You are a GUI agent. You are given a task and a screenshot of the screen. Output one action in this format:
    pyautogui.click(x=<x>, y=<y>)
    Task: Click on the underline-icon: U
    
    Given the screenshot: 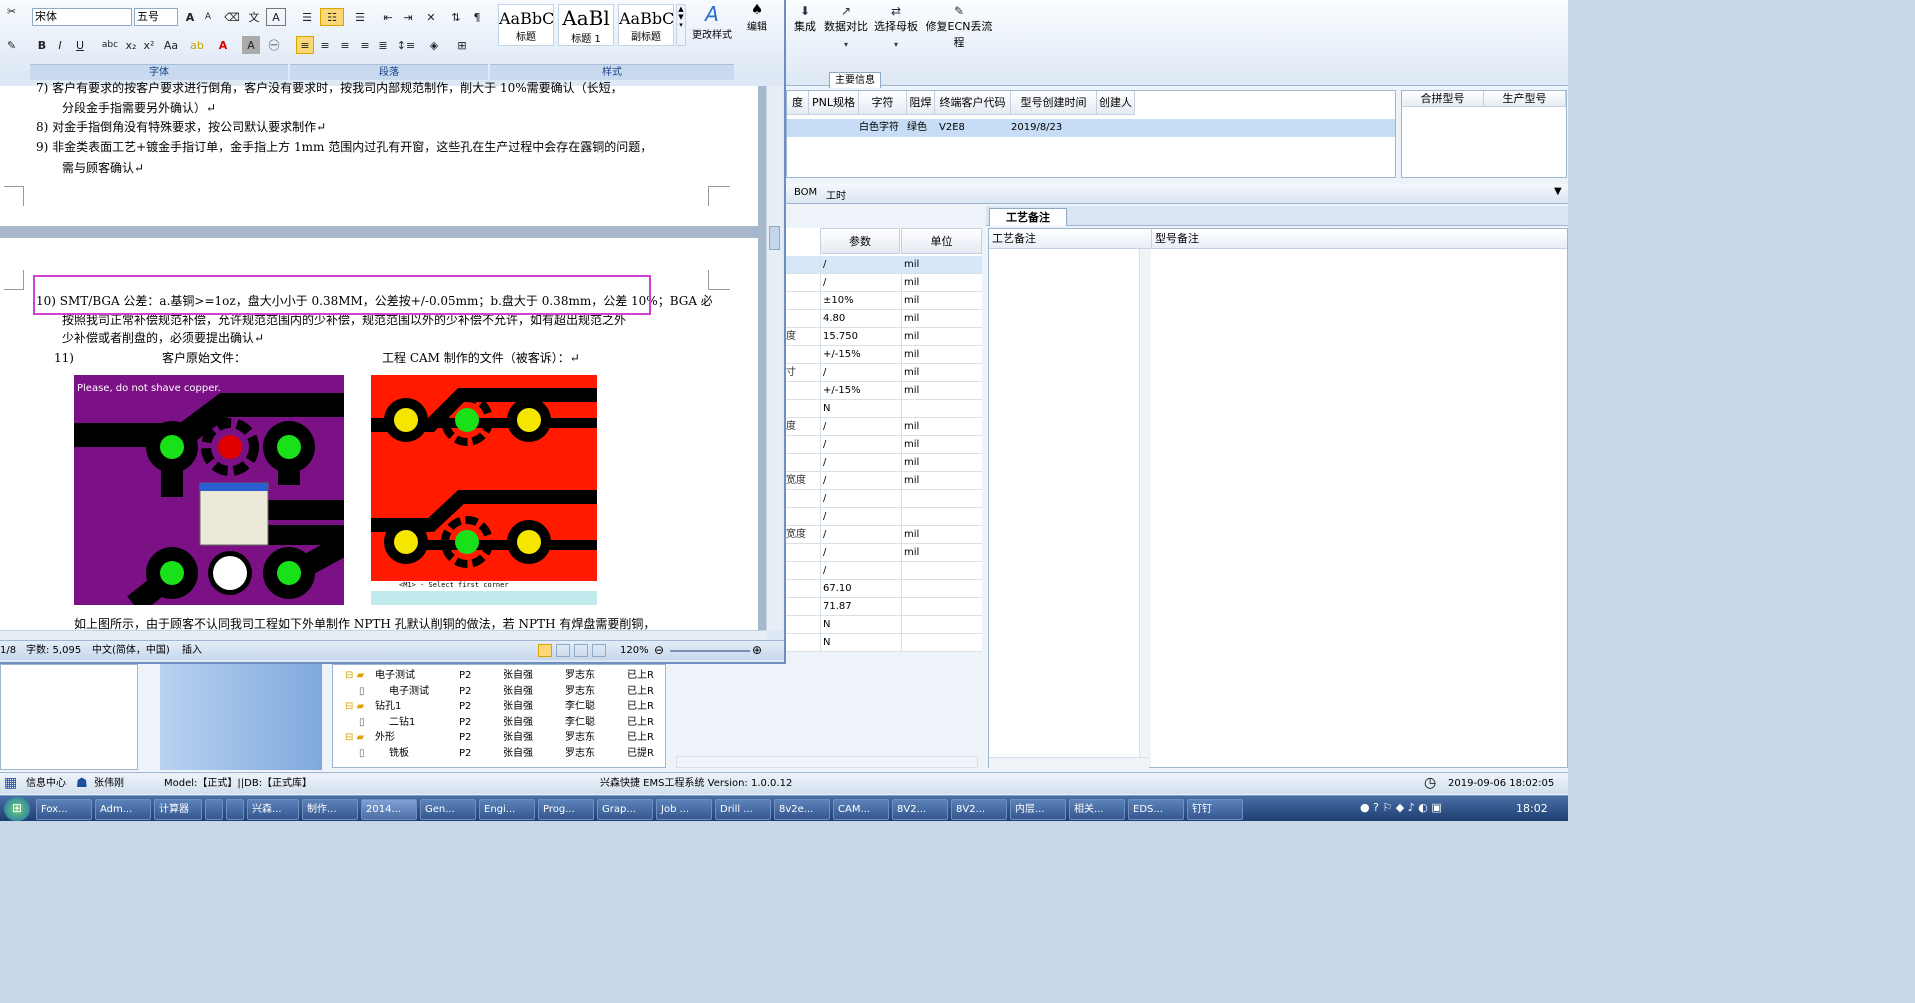 What is the action you would take?
    pyautogui.click(x=80, y=45)
    